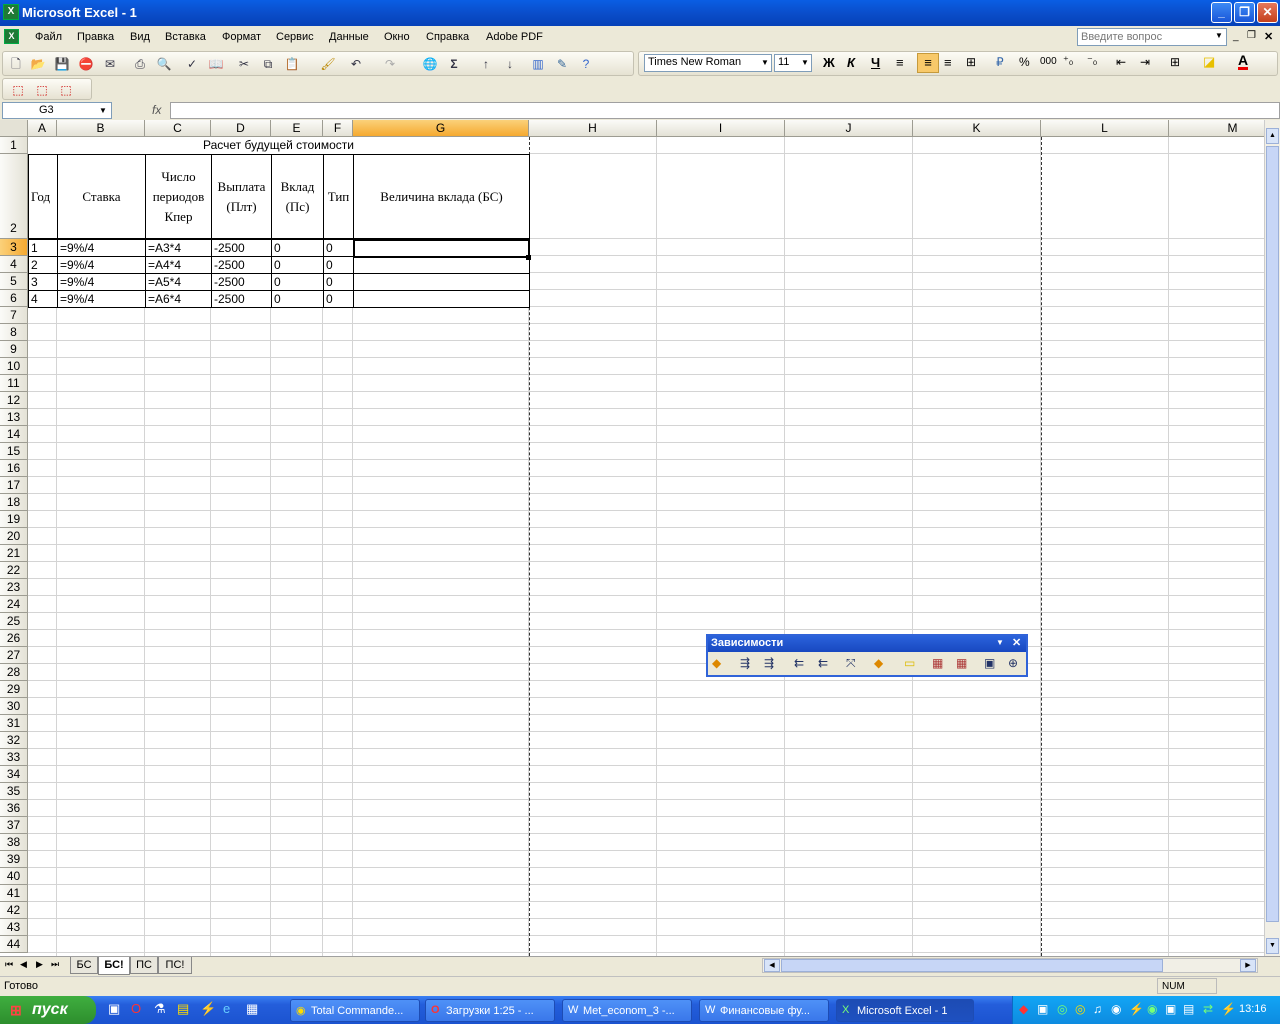 The height and width of the screenshot is (1024, 1280). Describe the element at coordinates (57, 110) in the screenshot. I see `name-box: G3` at that location.